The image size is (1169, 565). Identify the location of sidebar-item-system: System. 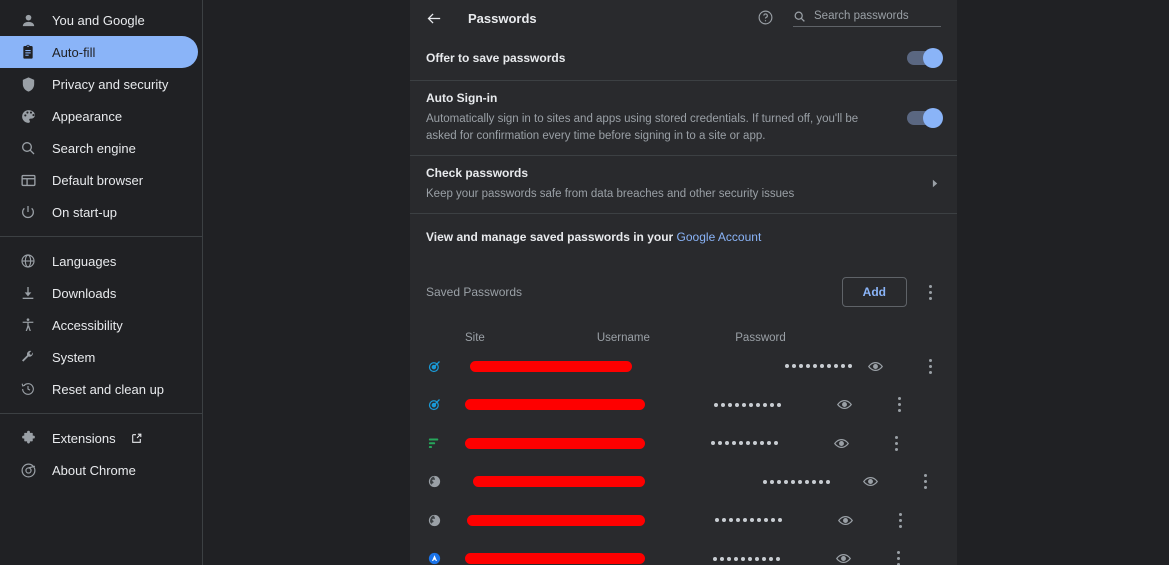
(101, 357).